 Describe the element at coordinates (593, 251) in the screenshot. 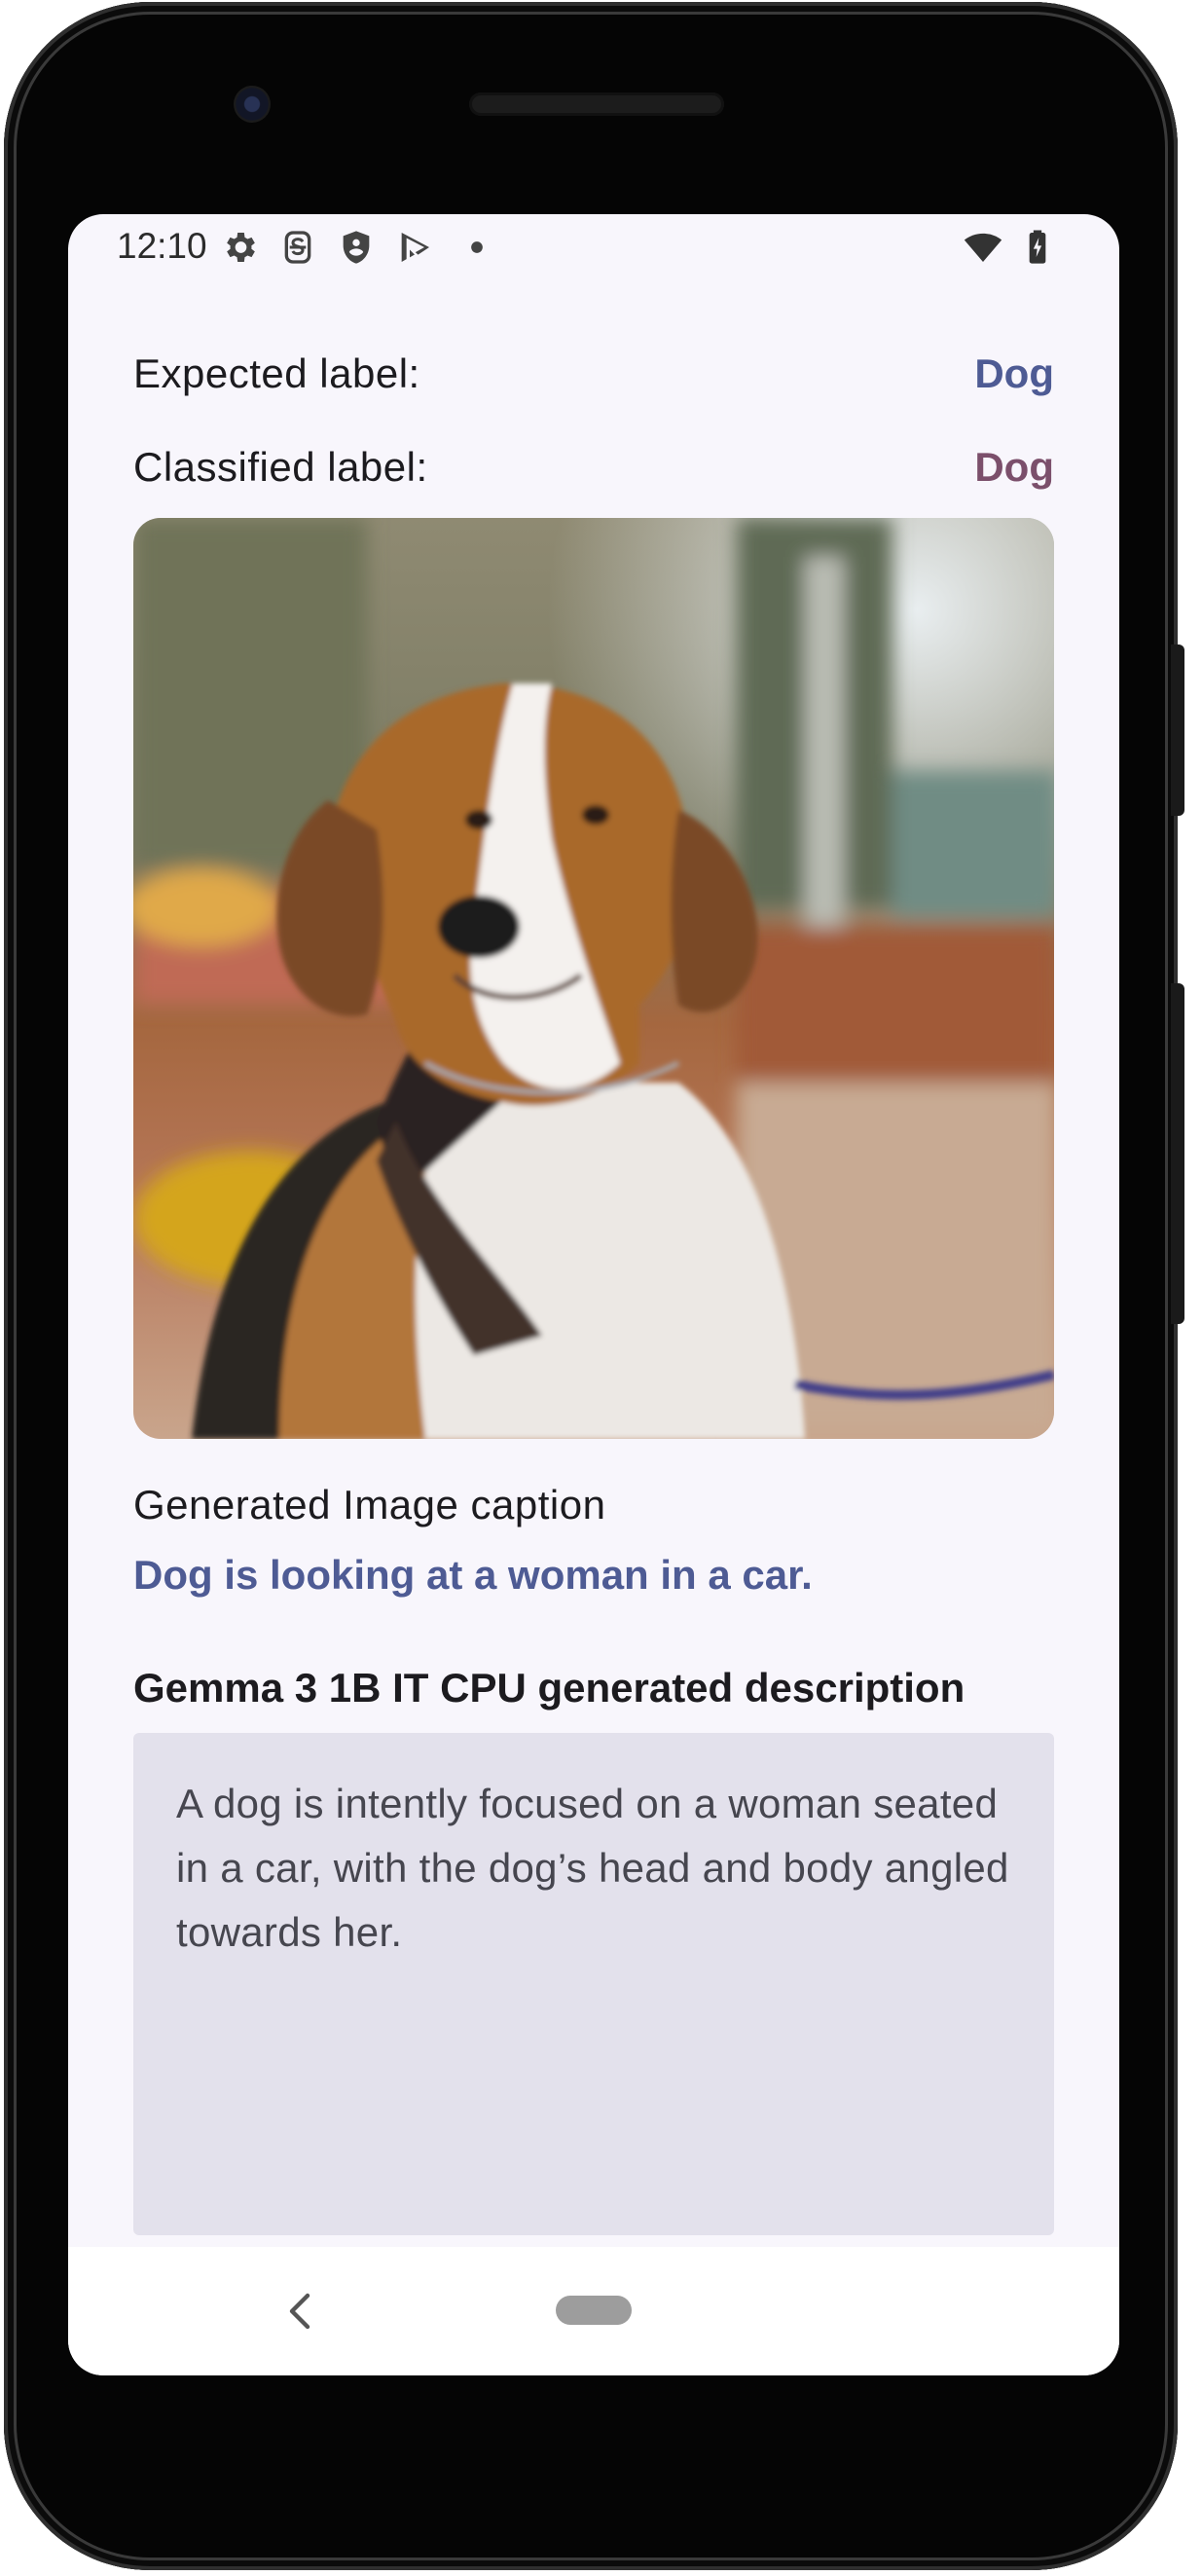

I see `status-bar: 12:10` at that location.